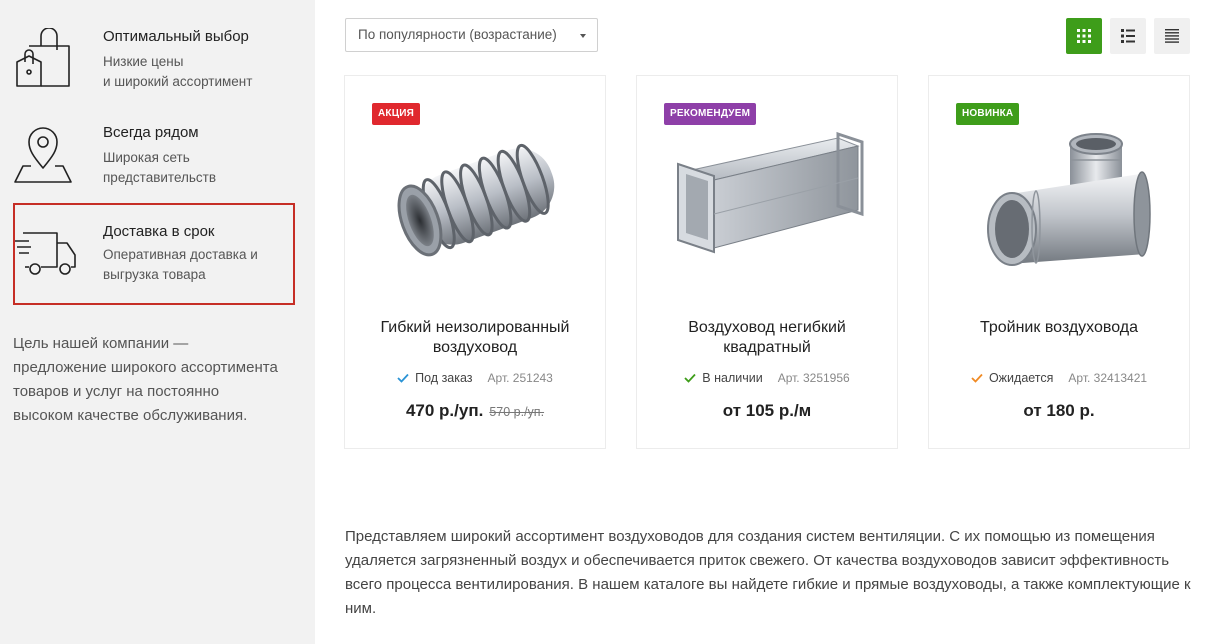 This screenshot has width=1215, height=644. What do you see at coordinates (1021, 378) in the screenshot?
I see `status-text: Ожидается` at bounding box center [1021, 378].